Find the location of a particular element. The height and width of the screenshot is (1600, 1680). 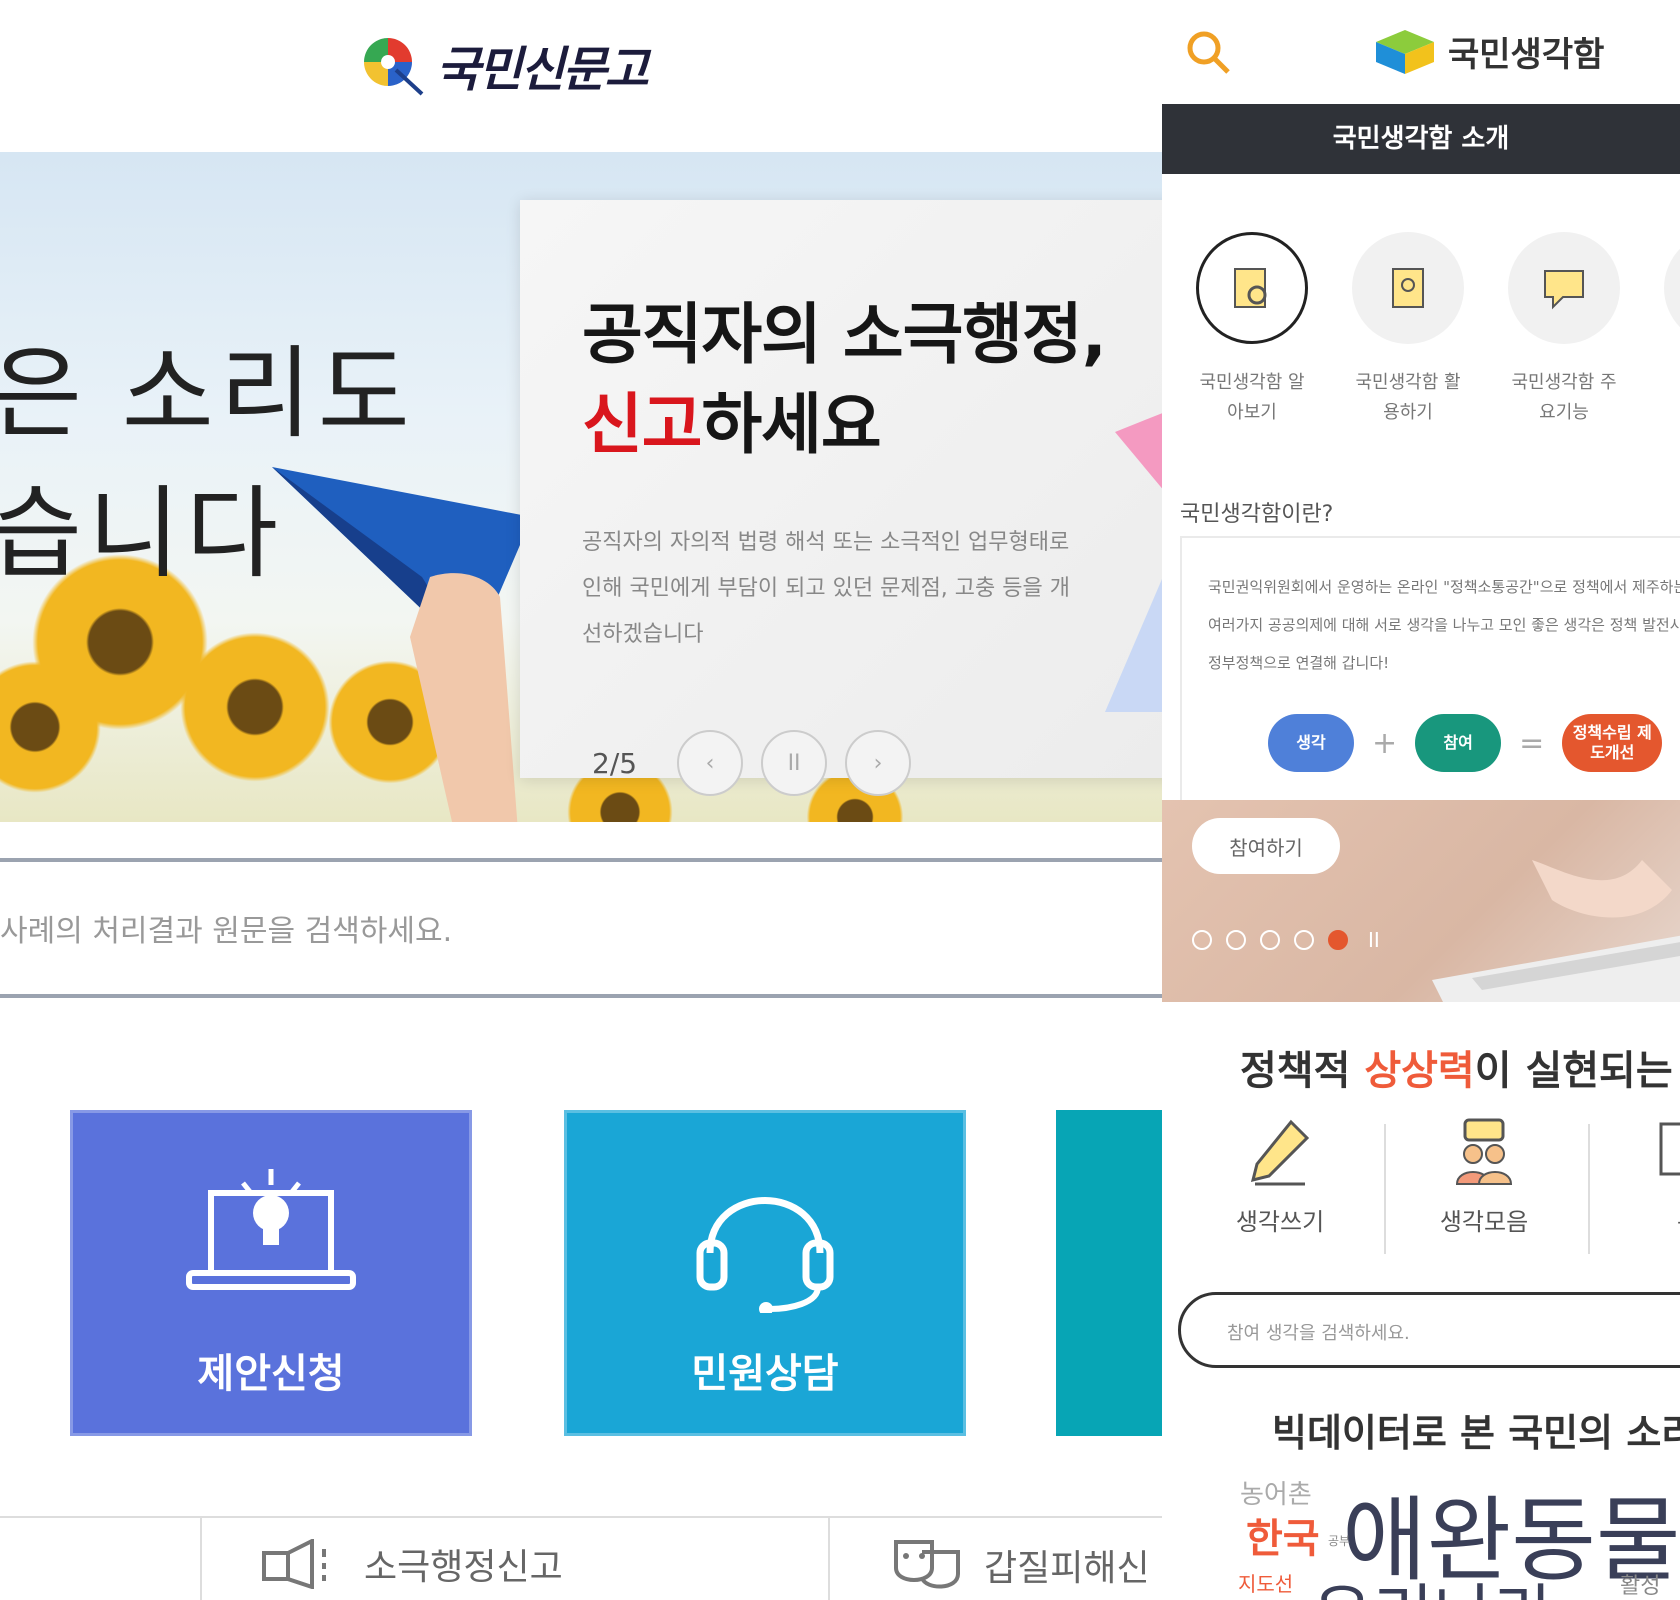

link-power-abuse-report: 갑질피해신 is located at coordinates (1021, 1565).